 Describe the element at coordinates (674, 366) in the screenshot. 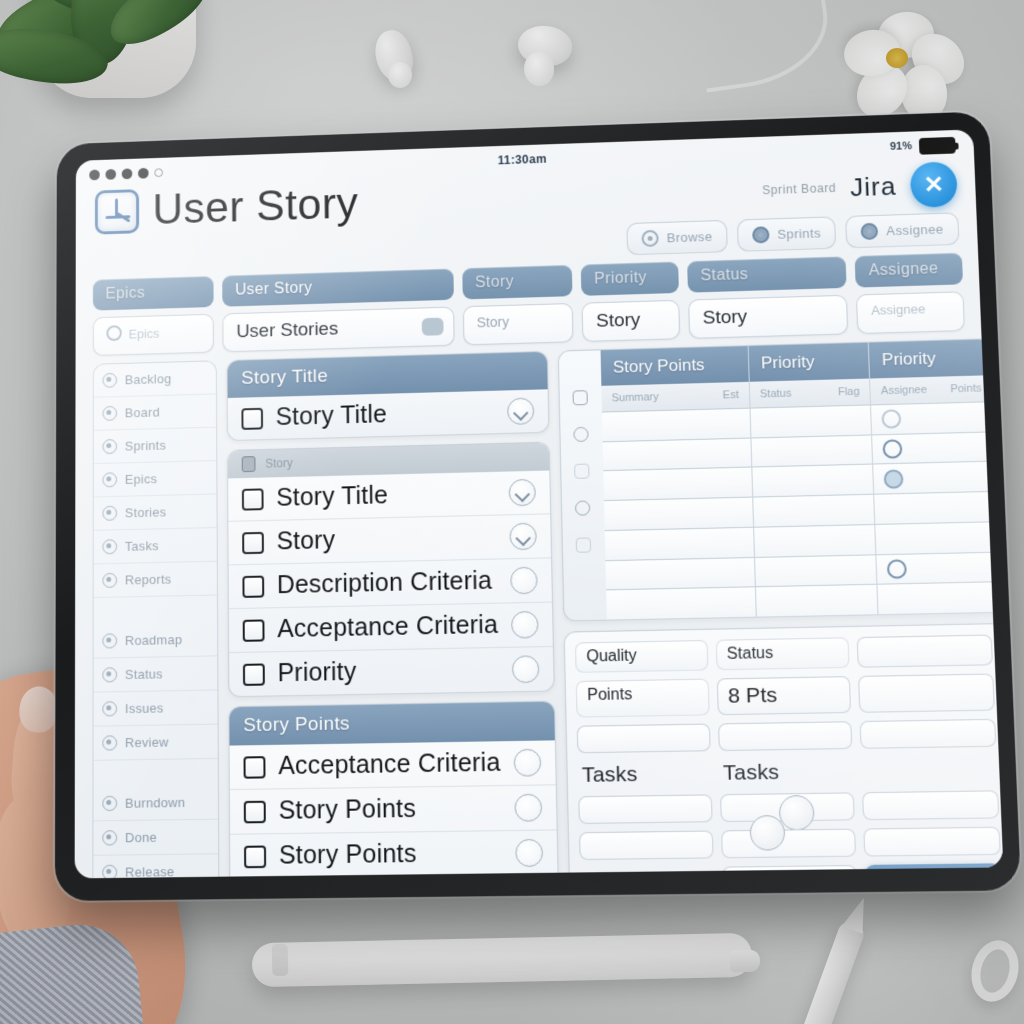

I see `table-column-header: Story Points` at that location.